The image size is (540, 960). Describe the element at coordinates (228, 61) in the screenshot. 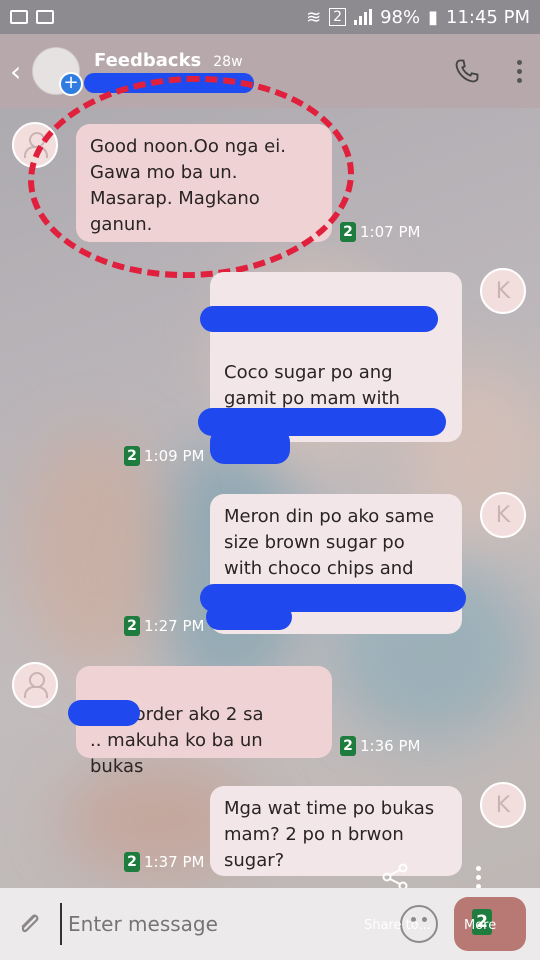

I see `conversation-age: 28w` at that location.